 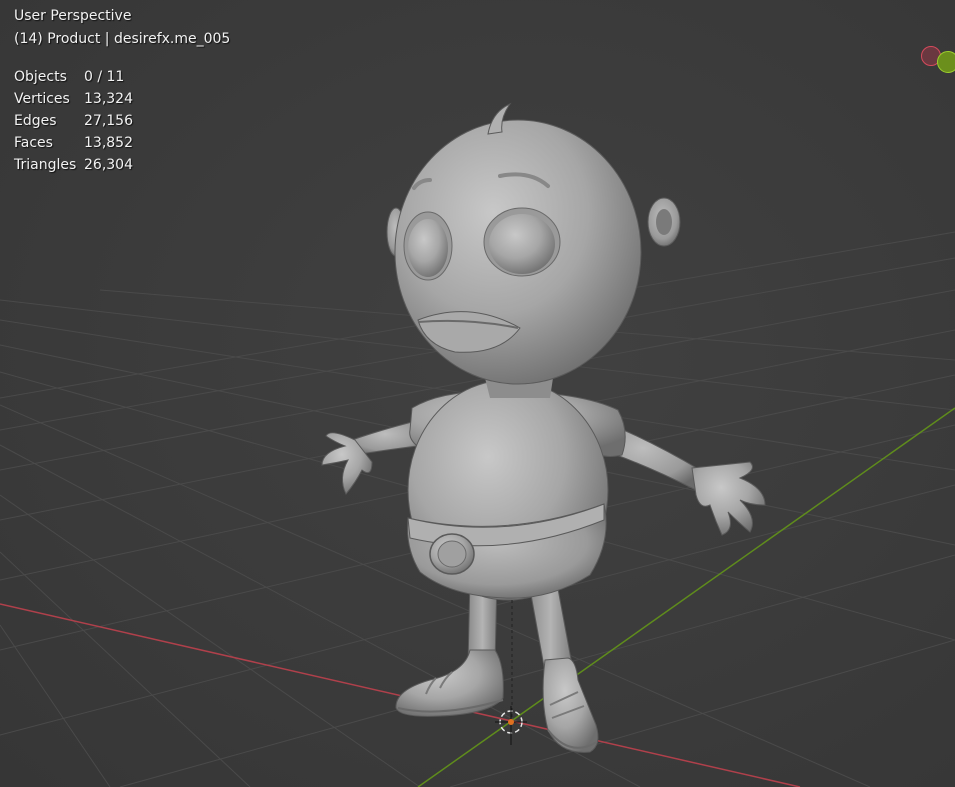 What do you see at coordinates (104, 77) in the screenshot?
I see `stat-value: 0 / 11` at bounding box center [104, 77].